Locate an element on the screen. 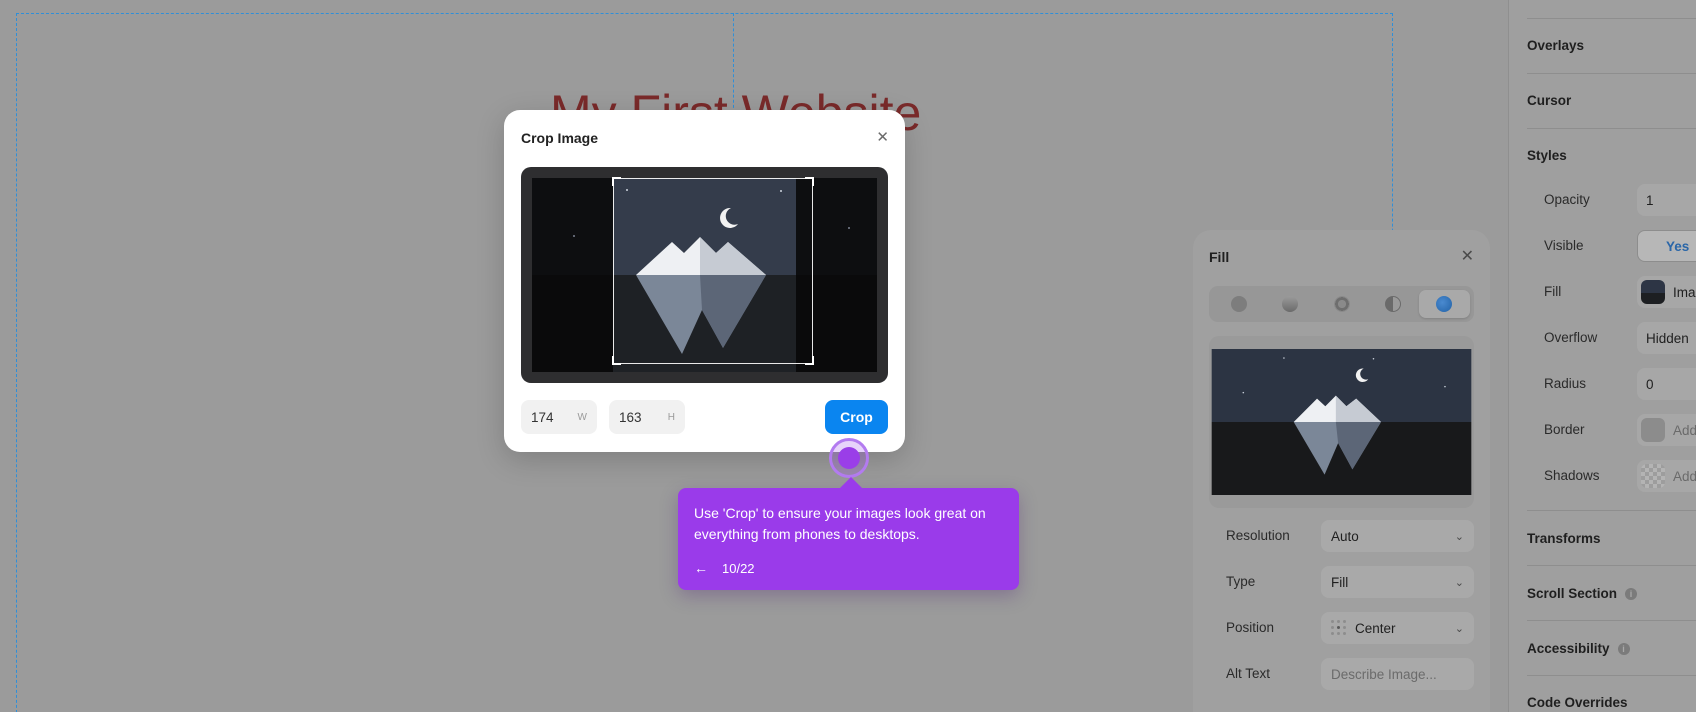 The image size is (1696, 712). position-grid-icon is located at coordinates (1339, 628).